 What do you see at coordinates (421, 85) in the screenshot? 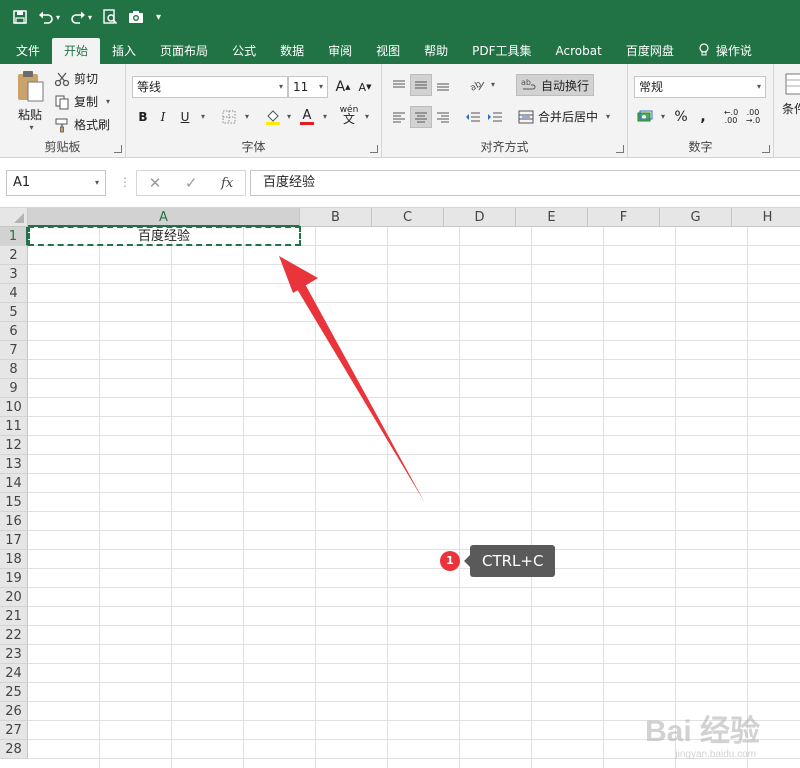
I see `align-middle-button` at bounding box center [421, 85].